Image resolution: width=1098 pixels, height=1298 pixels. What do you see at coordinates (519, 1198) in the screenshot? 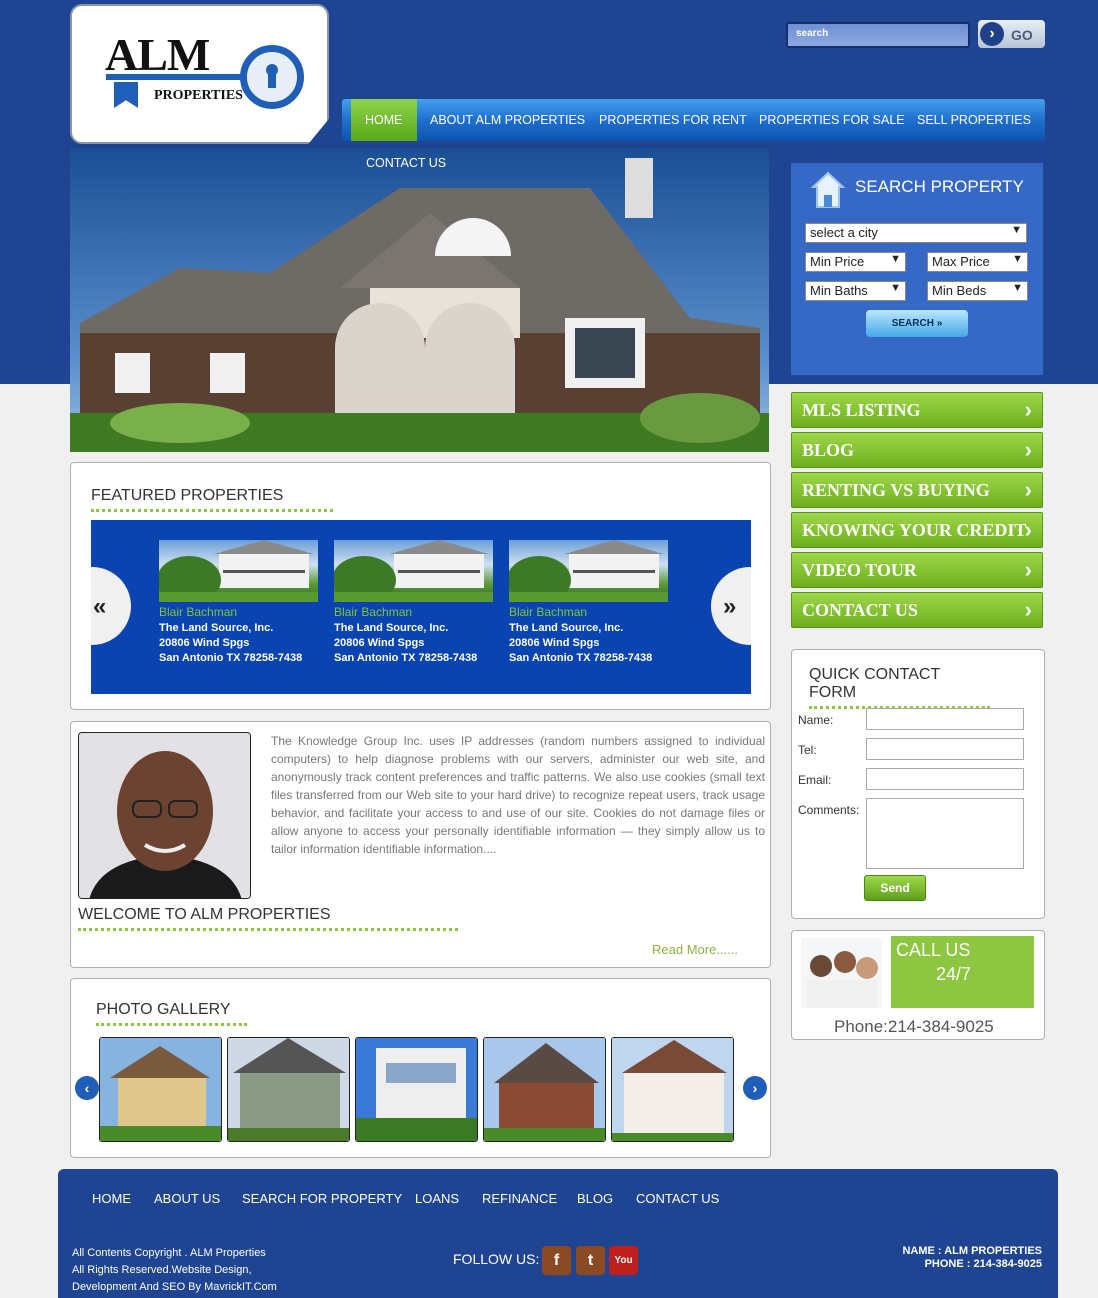
I see `footer-nav-refinance: REFINANCE` at bounding box center [519, 1198].